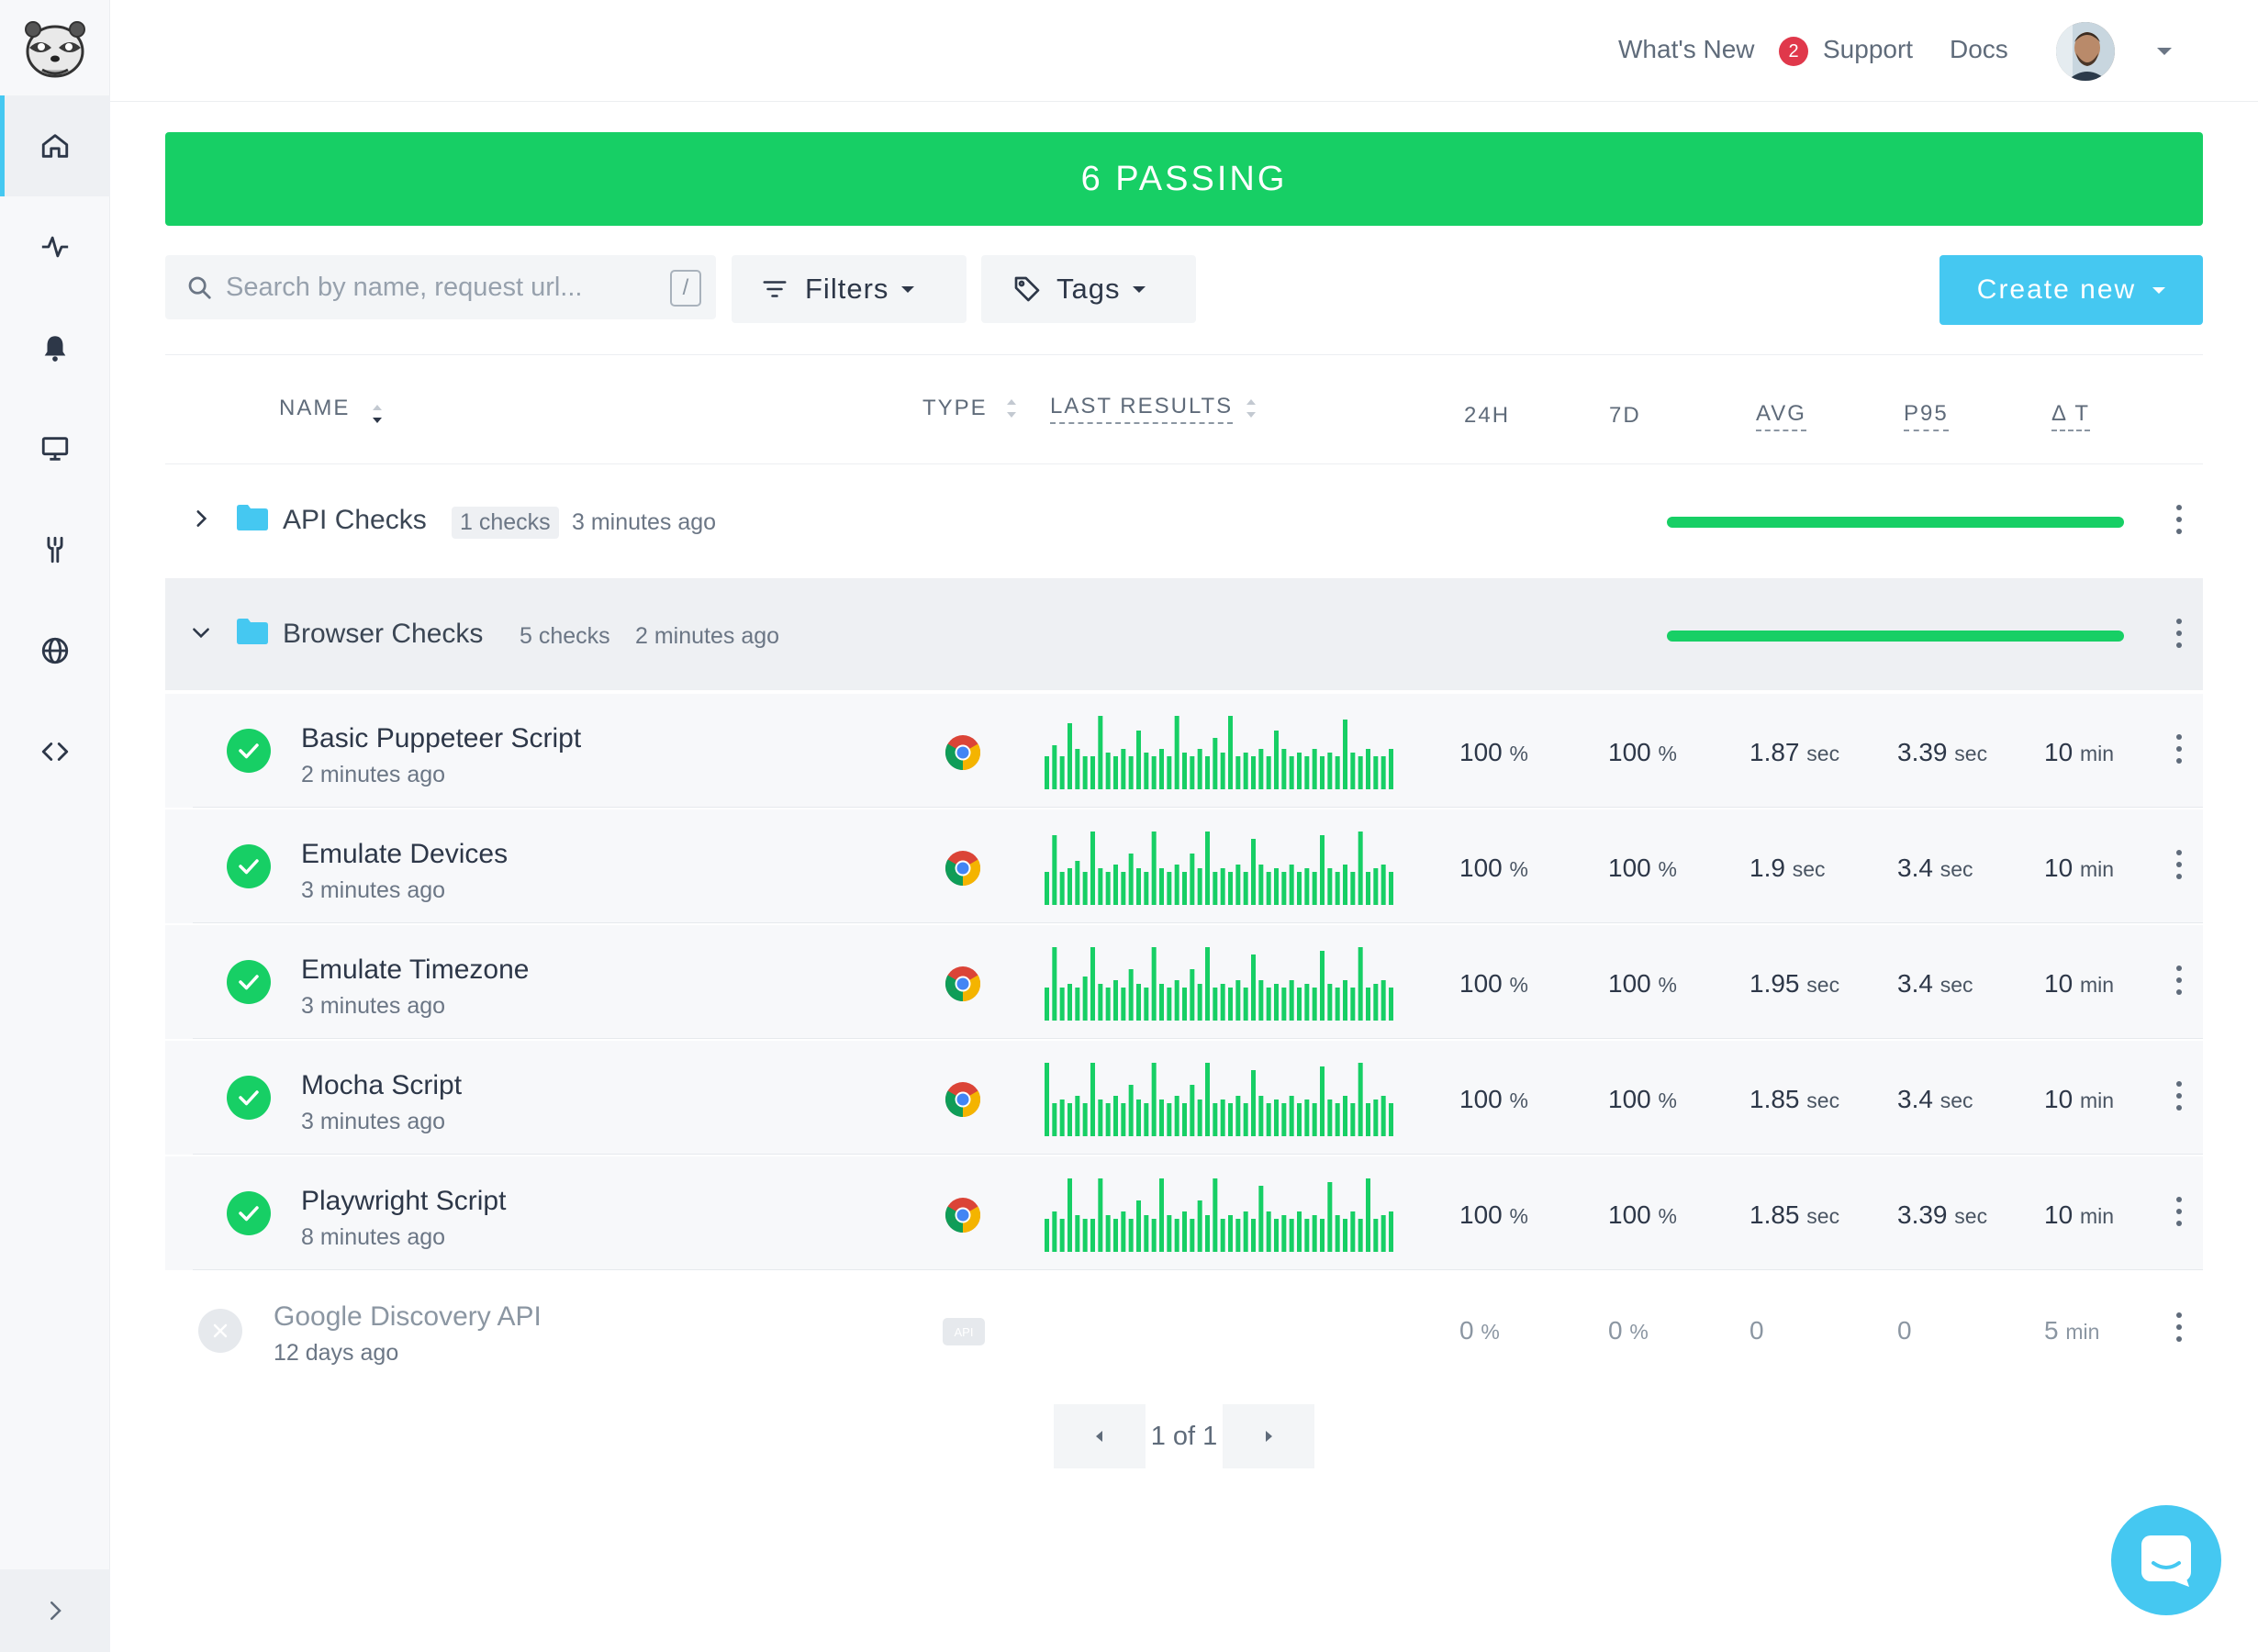  I want to click on whats-new-link: What's New, so click(1686, 50).